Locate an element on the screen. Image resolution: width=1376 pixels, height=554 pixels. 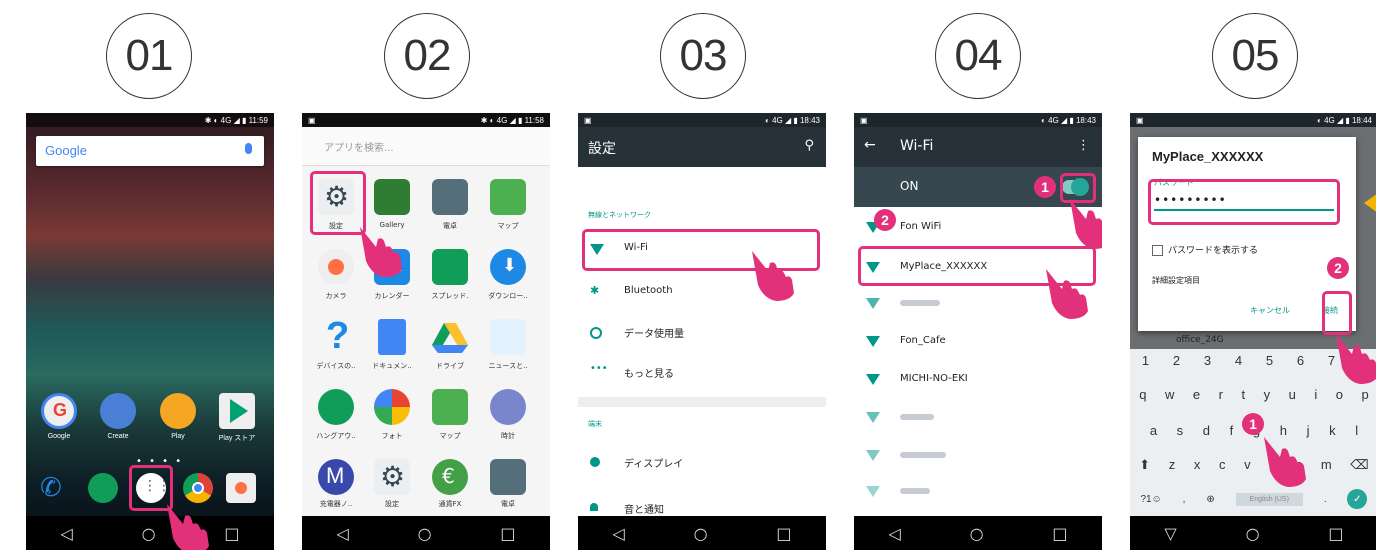
camera-app-icon is located at coordinates (336, 267).